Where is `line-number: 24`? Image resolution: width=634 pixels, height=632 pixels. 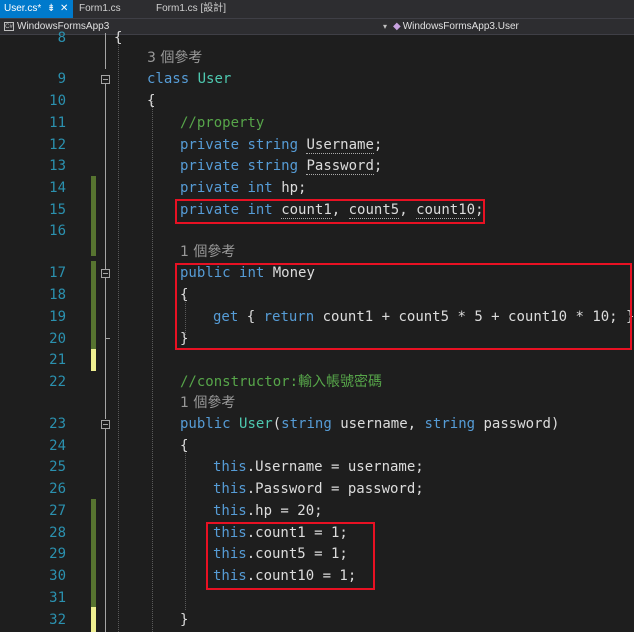 line-number: 24 is located at coordinates (57, 446).